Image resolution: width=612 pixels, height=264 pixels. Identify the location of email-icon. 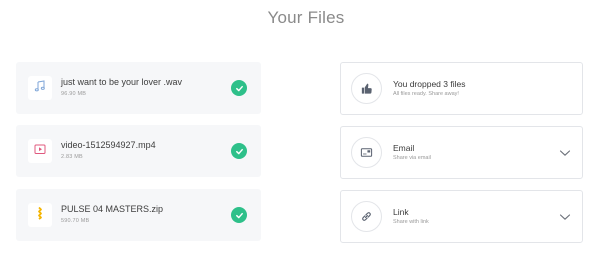
(366, 152).